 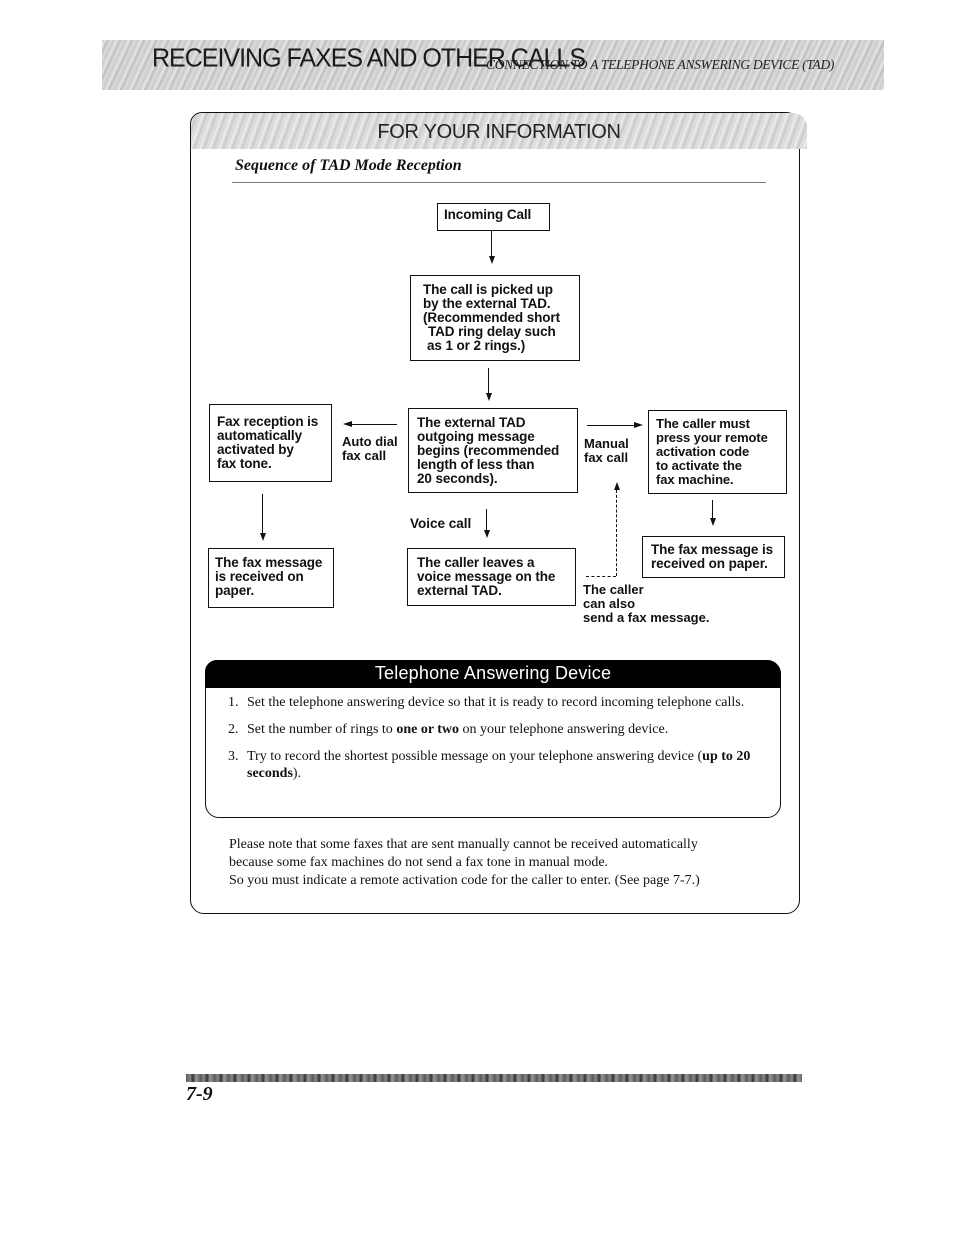 I want to click on box-line: The caller must, so click(x=703, y=423).